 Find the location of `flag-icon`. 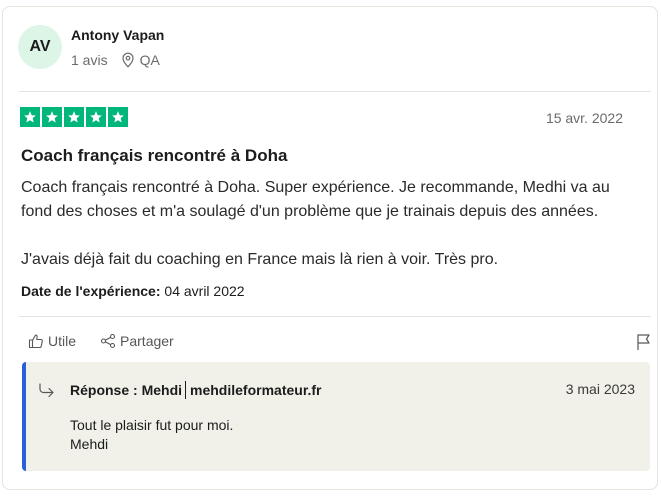

flag-icon is located at coordinates (643, 342).